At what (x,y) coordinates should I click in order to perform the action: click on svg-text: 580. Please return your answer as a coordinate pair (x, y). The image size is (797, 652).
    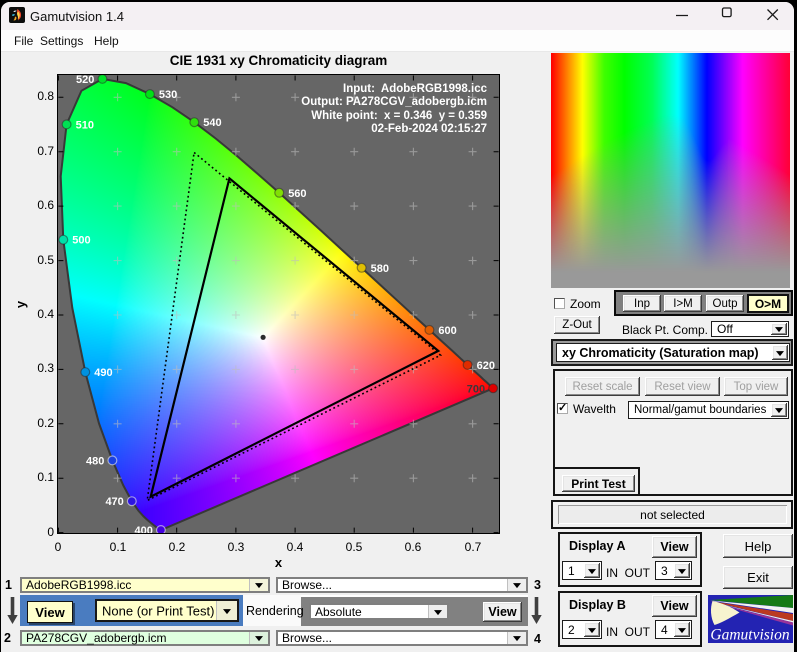
    Looking at the image, I should click on (380, 269).